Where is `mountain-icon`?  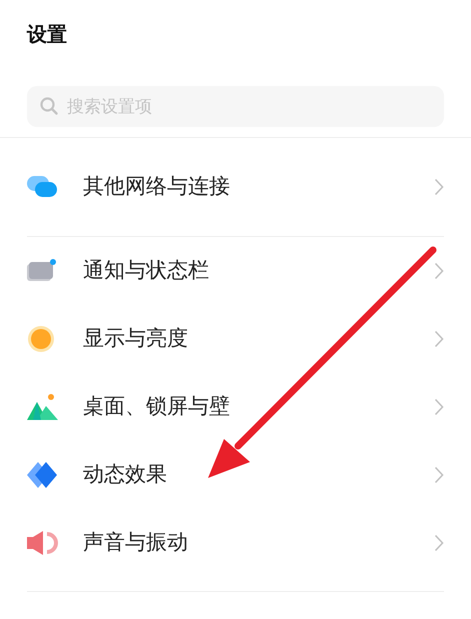
mountain-icon is located at coordinates (42, 407).